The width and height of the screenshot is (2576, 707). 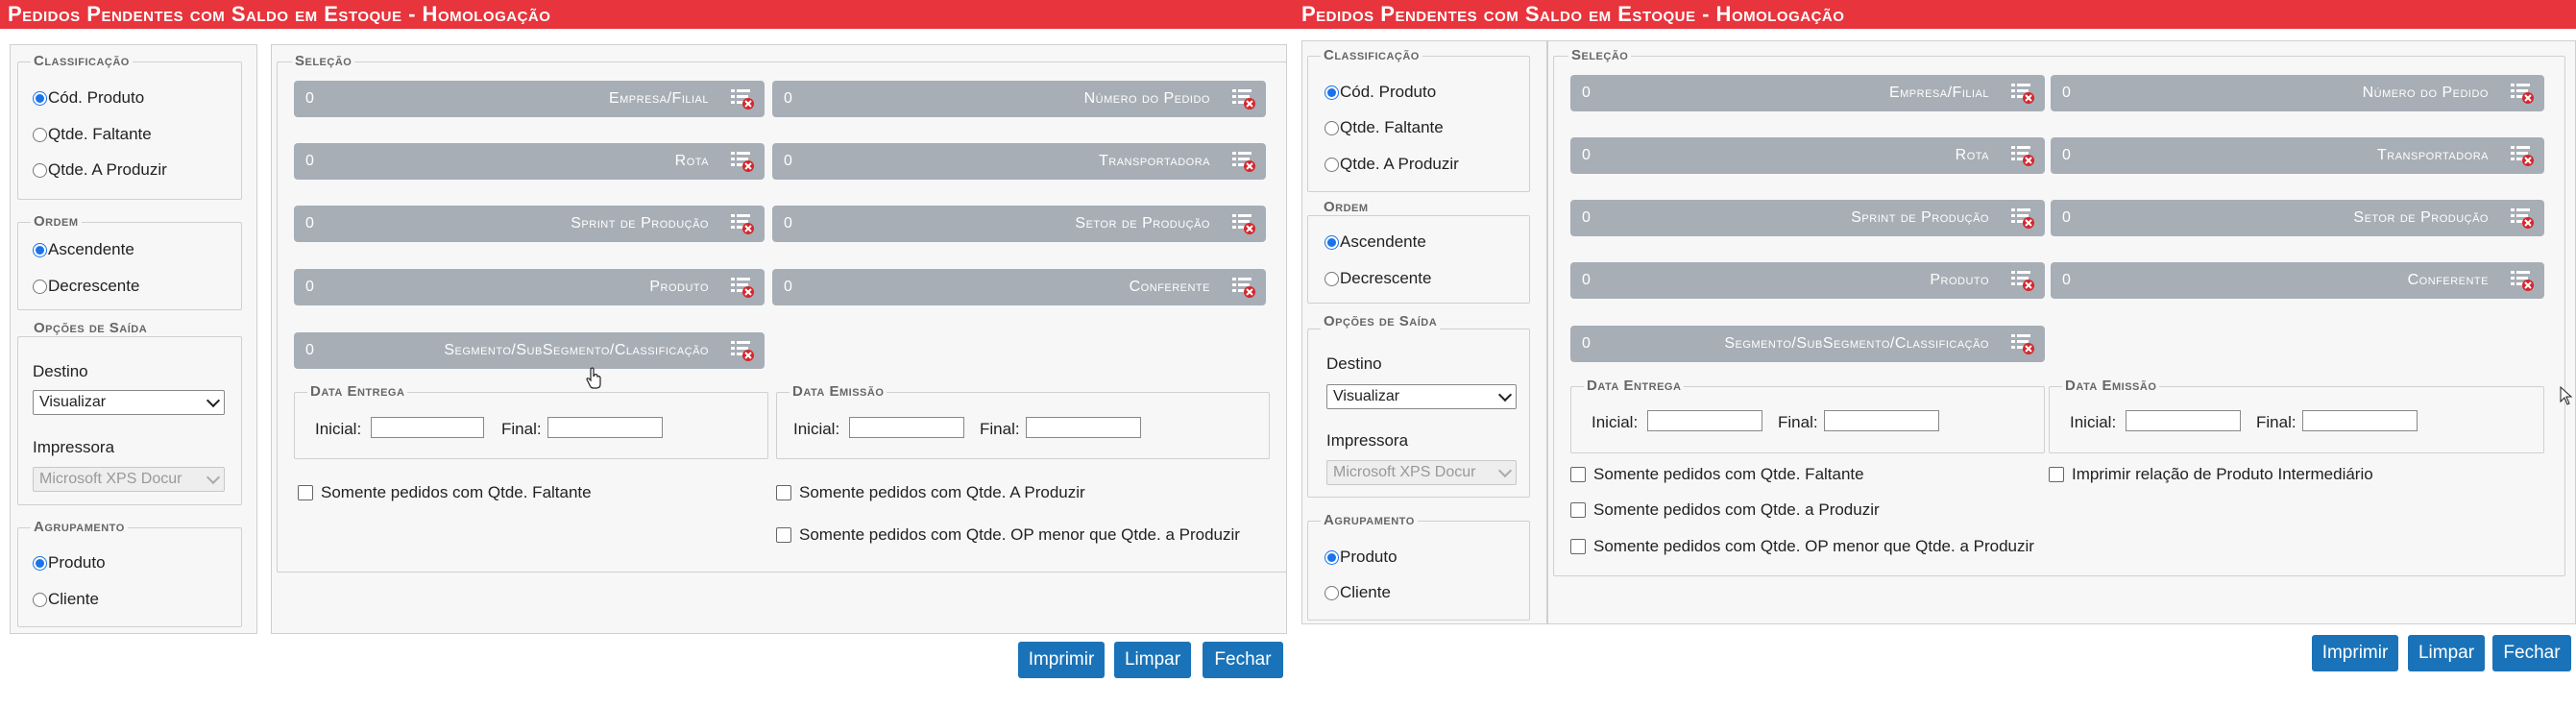 I want to click on hand-cursor-icon, so click(x=593, y=378).